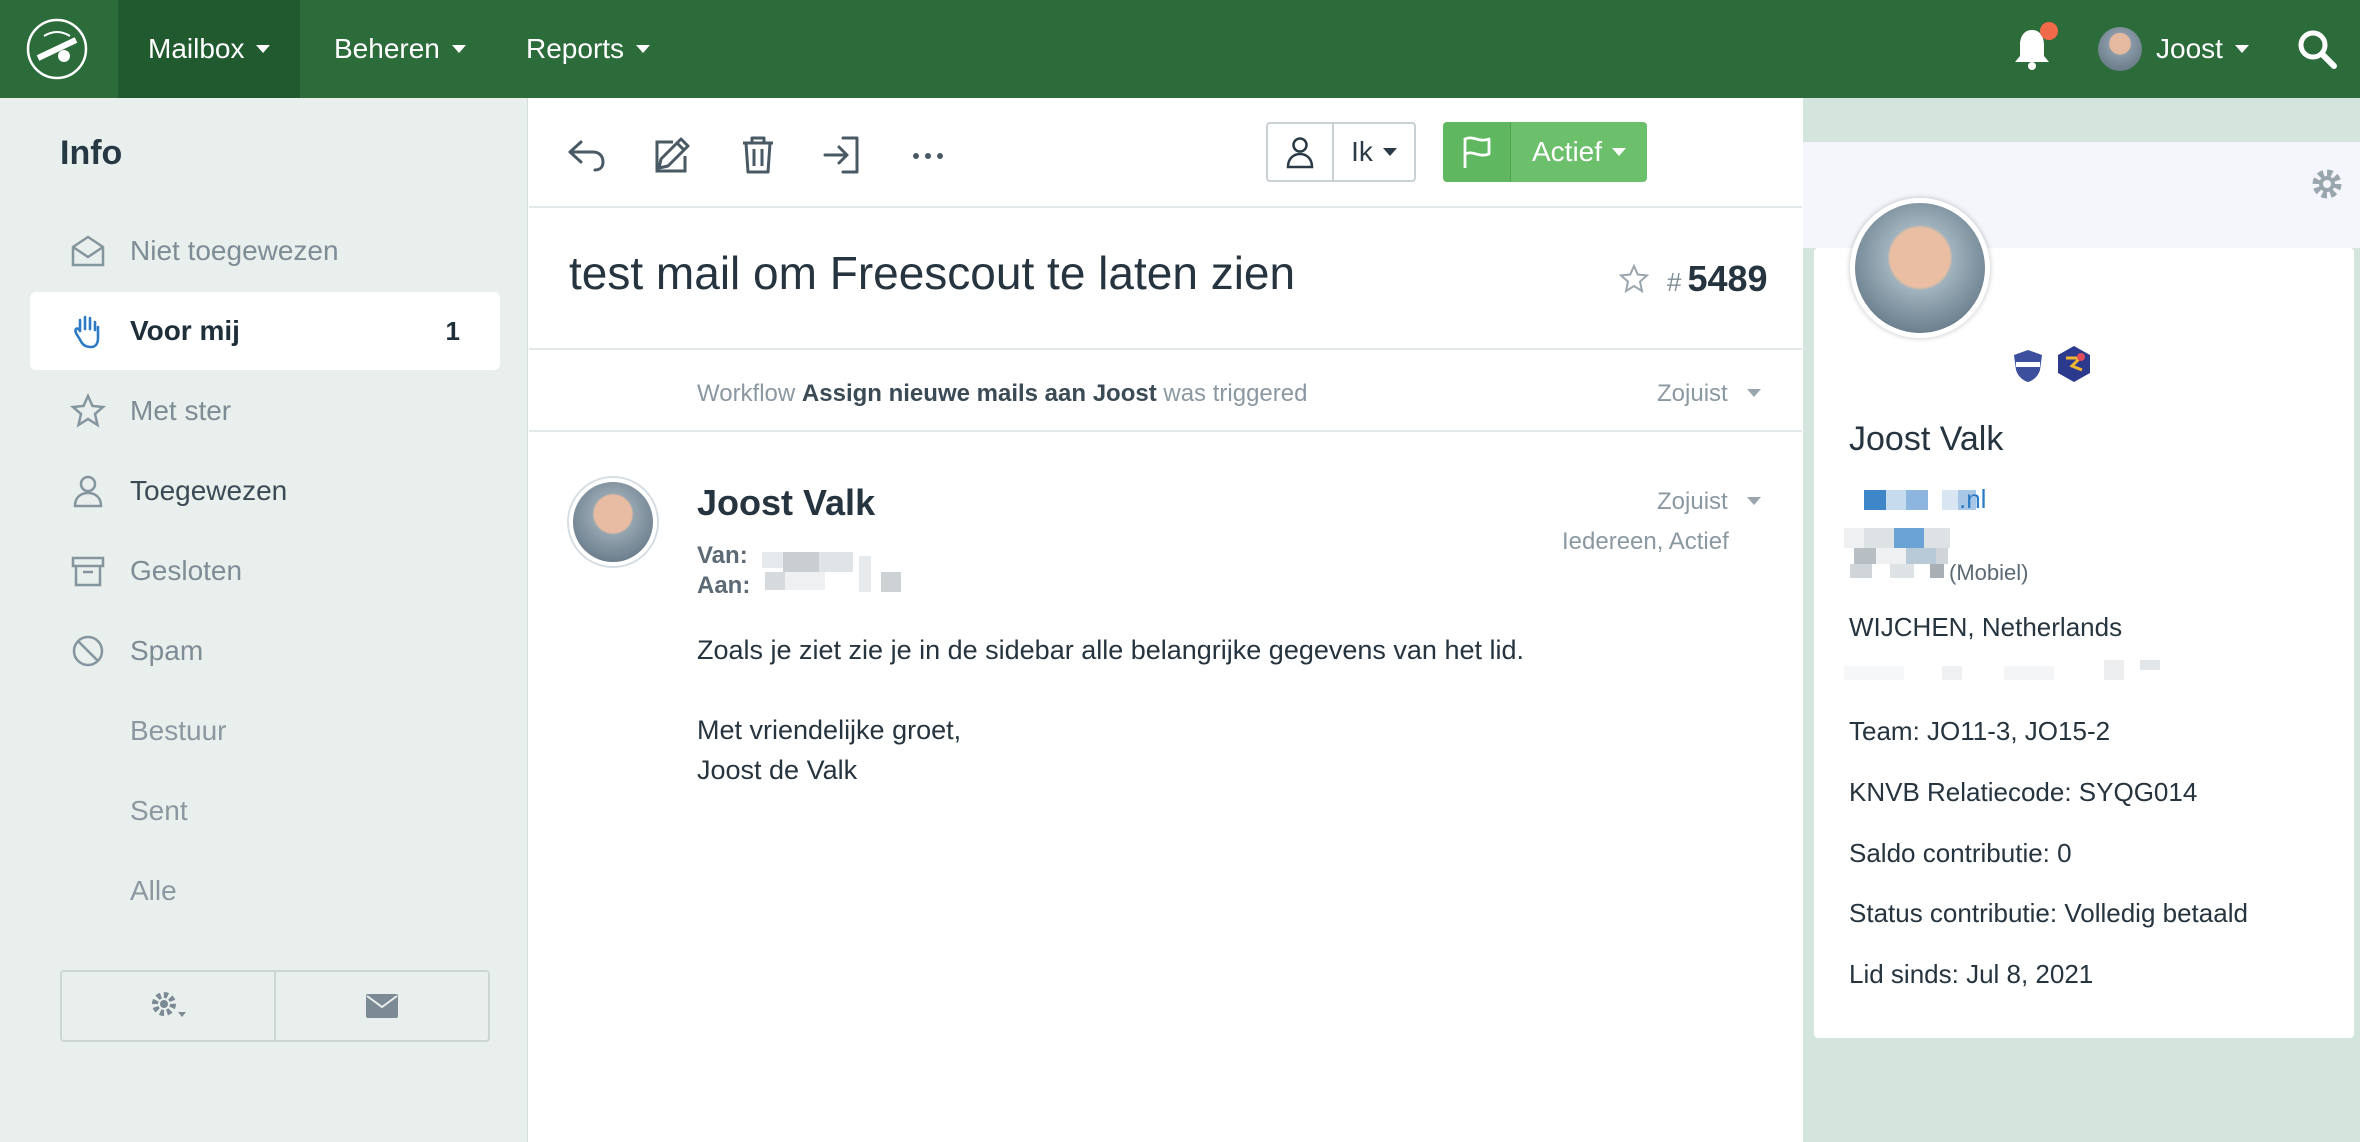  I want to click on reply-icon, so click(586, 155).